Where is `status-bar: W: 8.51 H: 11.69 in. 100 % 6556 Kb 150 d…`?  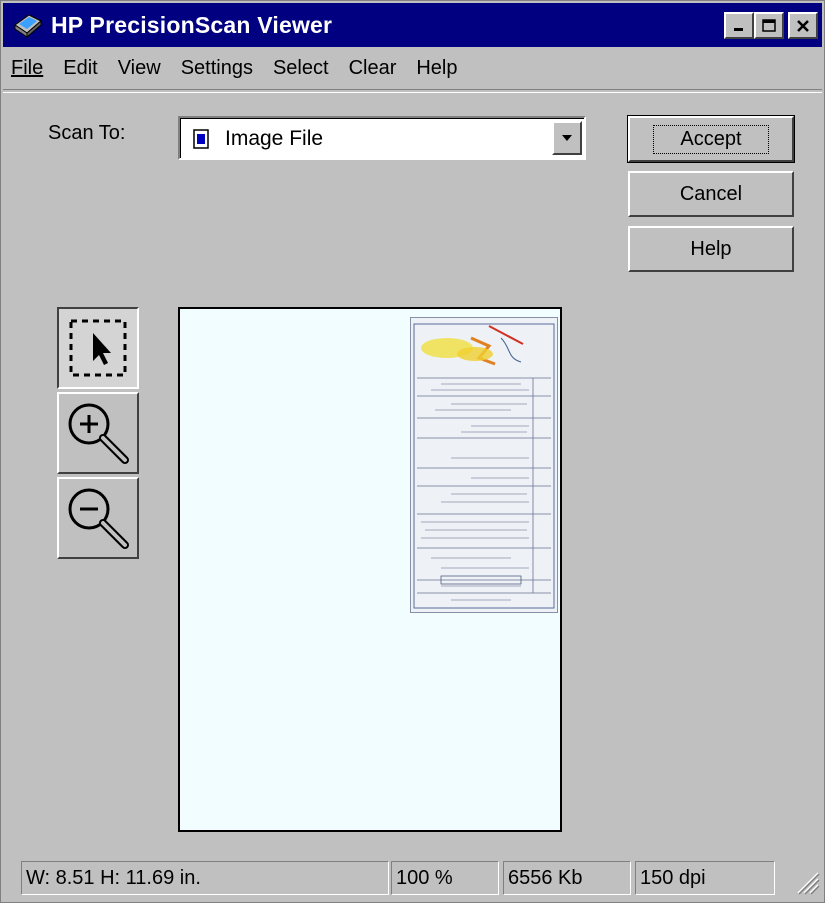 status-bar: W: 8.51 H: 11.69 in. 100 % 6556 Kb 150 d… is located at coordinates (412, 878).